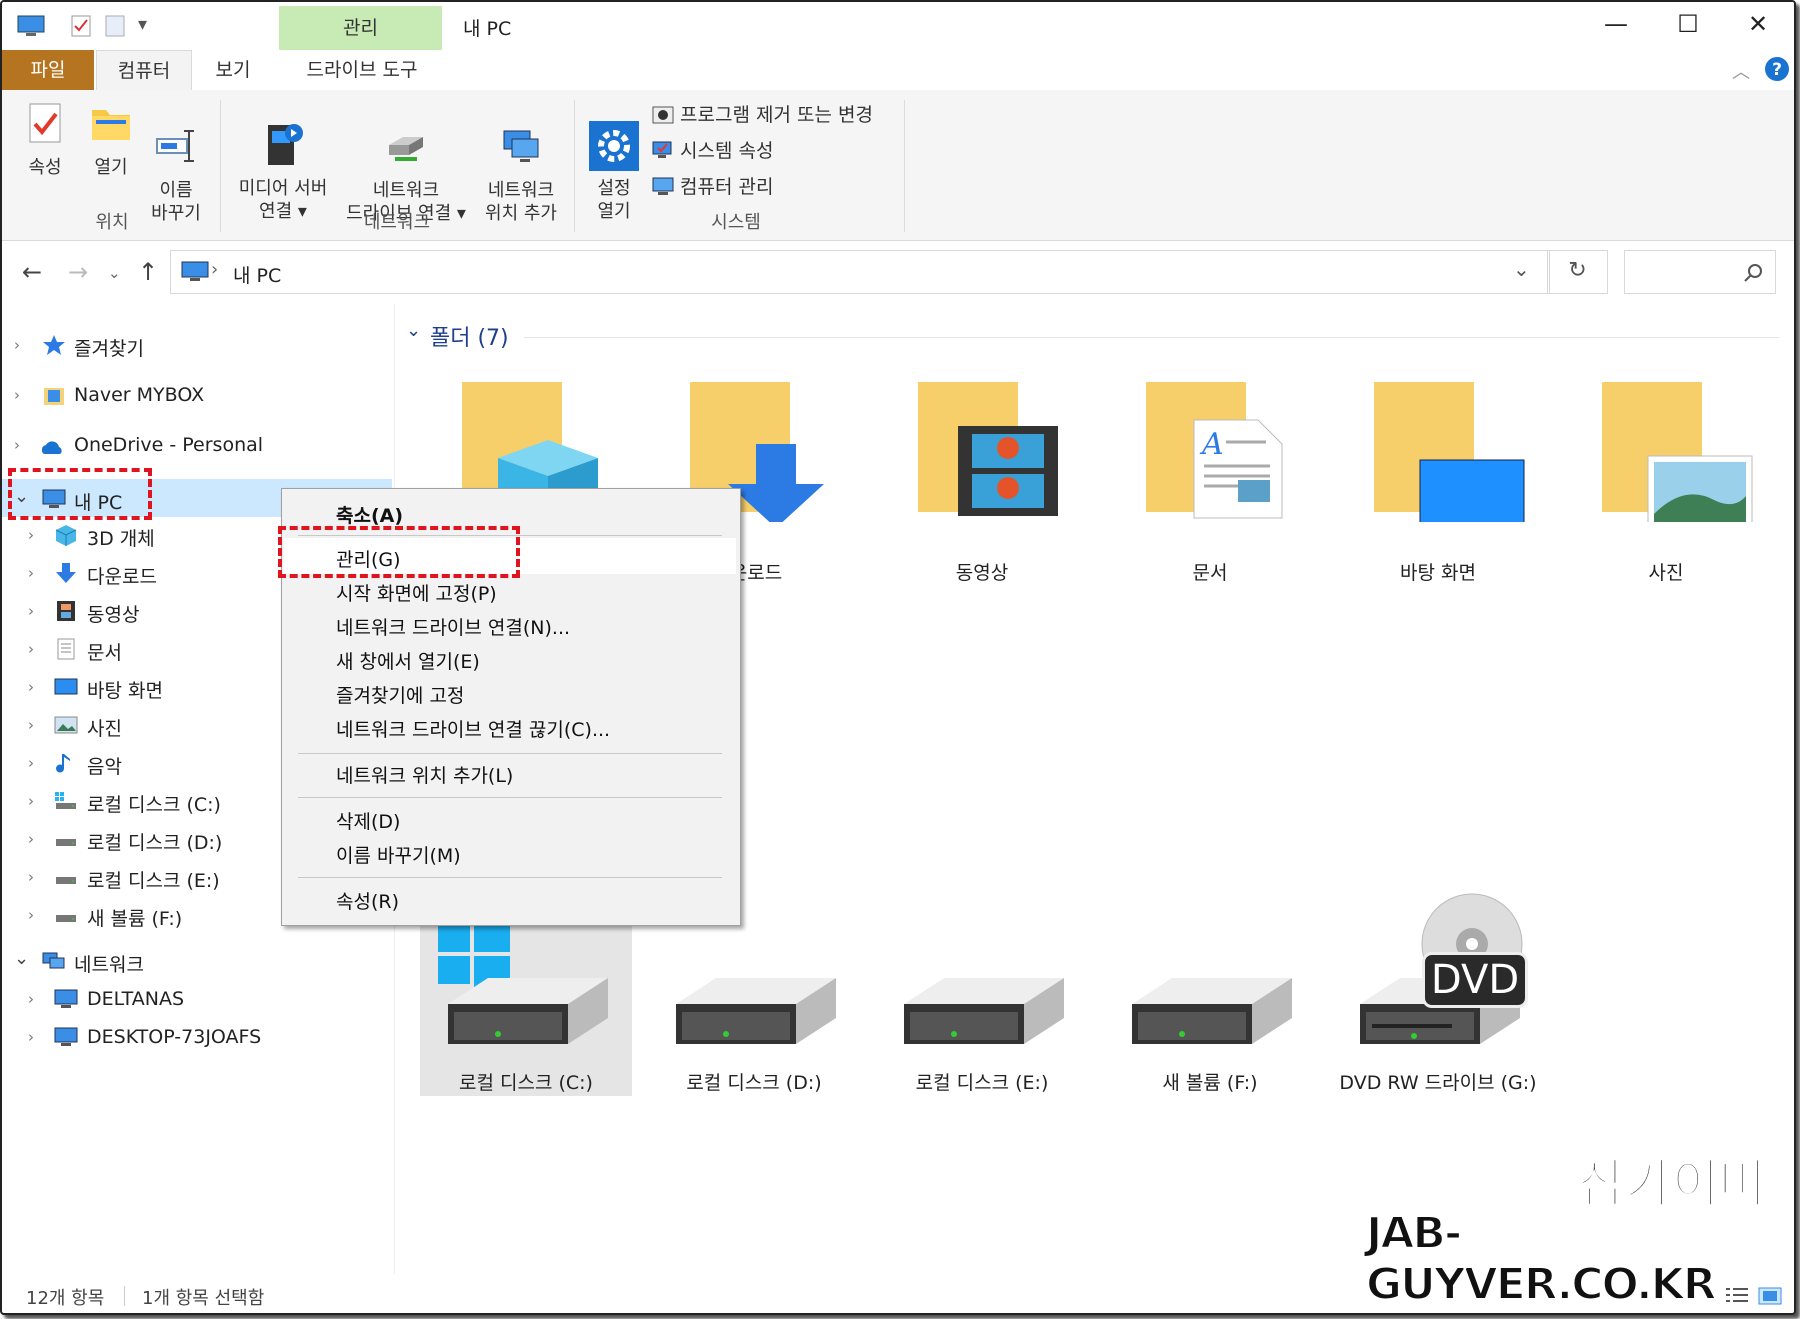  Describe the element at coordinates (66, 649) in the screenshot. I see `document-icon` at that location.